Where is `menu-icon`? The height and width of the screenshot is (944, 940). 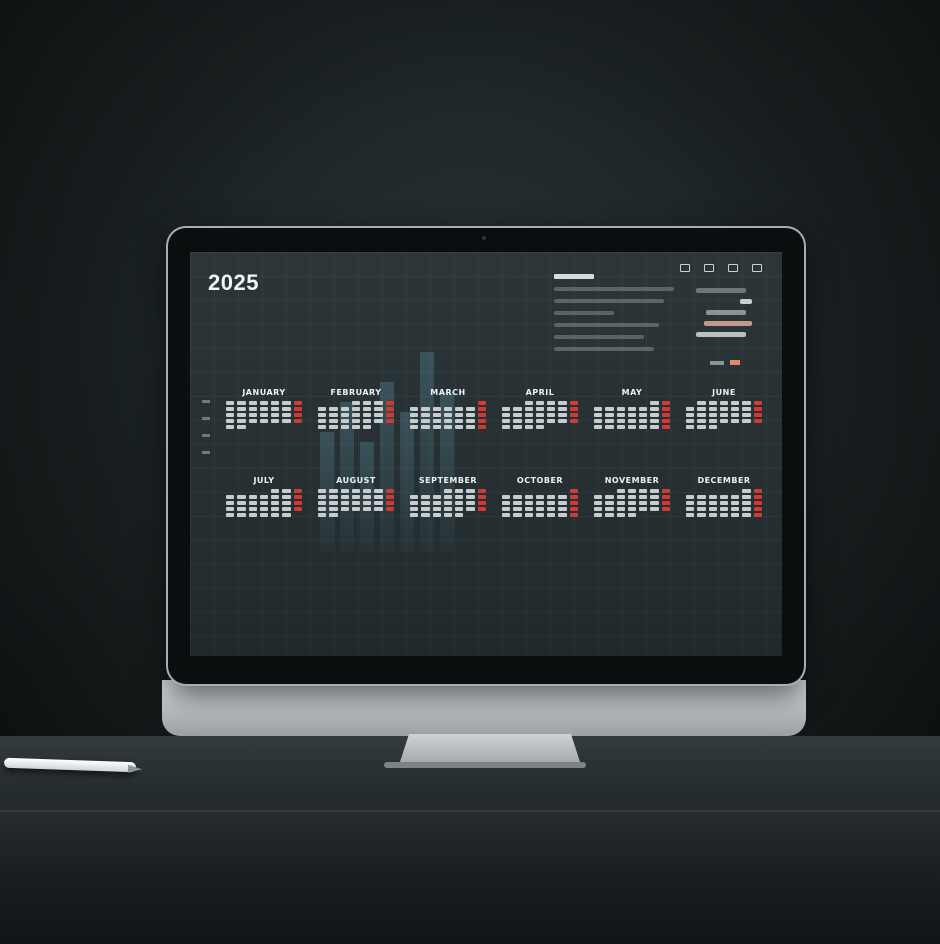
menu-icon is located at coordinates (709, 268).